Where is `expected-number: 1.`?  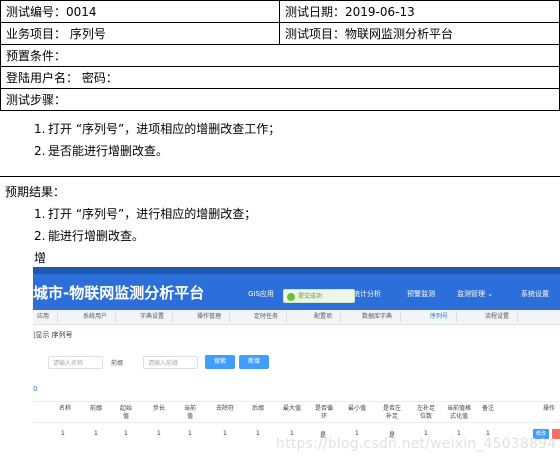 expected-number: 1. is located at coordinates (40, 214).